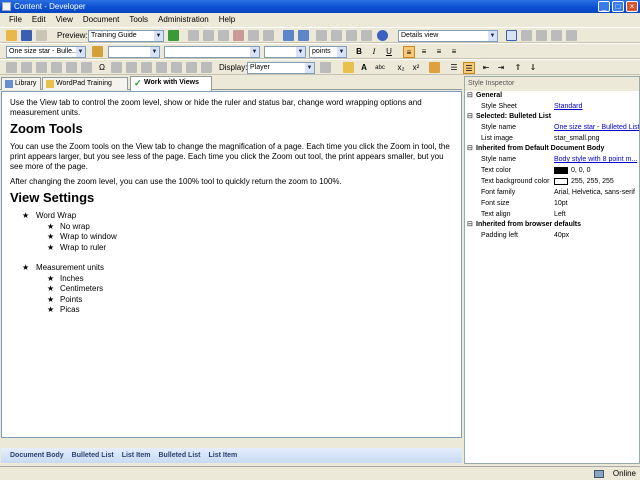 This screenshot has height=480, width=640. What do you see at coordinates (389, 52) in the screenshot?
I see `underline-button: U` at bounding box center [389, 52].